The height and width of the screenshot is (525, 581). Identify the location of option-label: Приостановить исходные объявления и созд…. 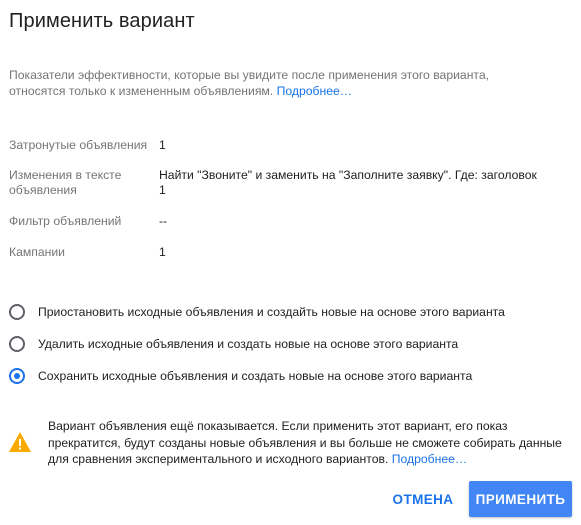
(271, 312).